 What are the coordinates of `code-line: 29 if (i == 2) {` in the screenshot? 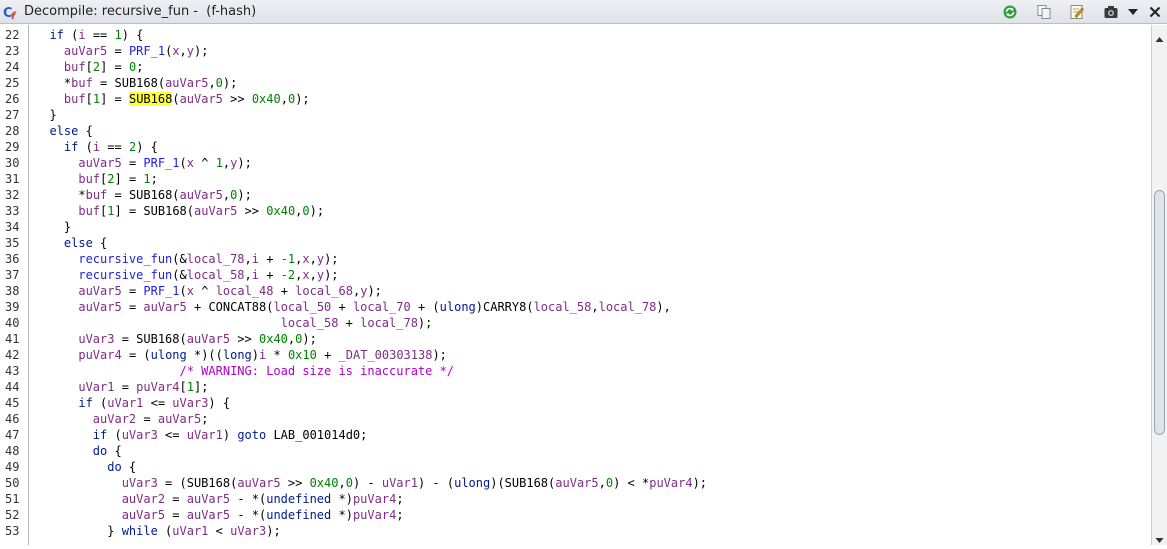 It's located at (575, 147).